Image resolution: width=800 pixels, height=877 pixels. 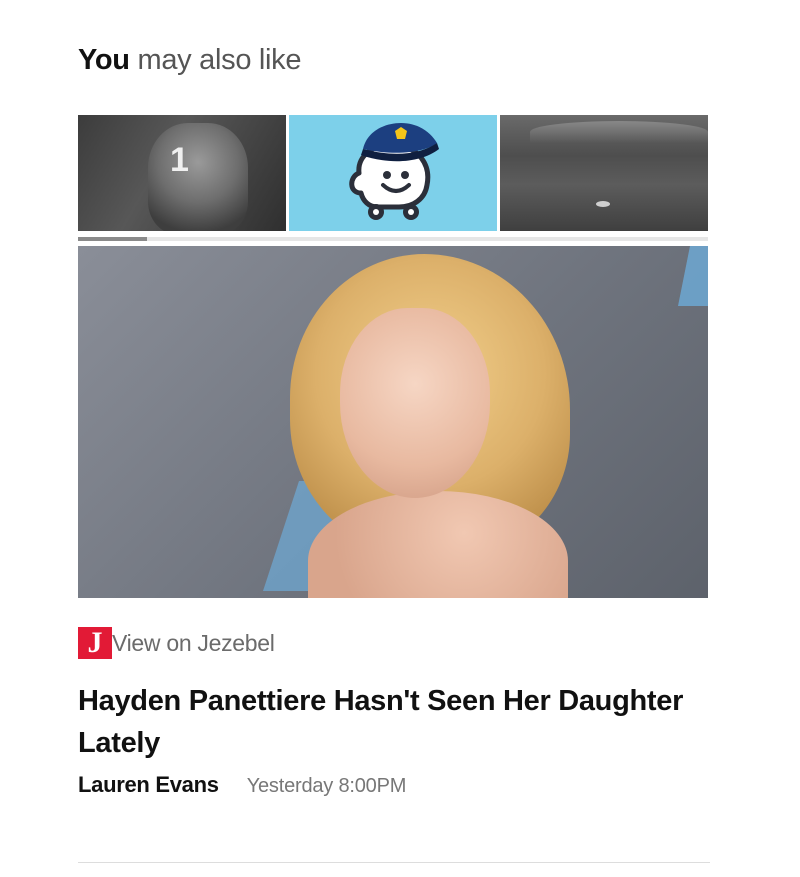 I want to click on waze-police-mascot-icon, so click(x=394, y=171).